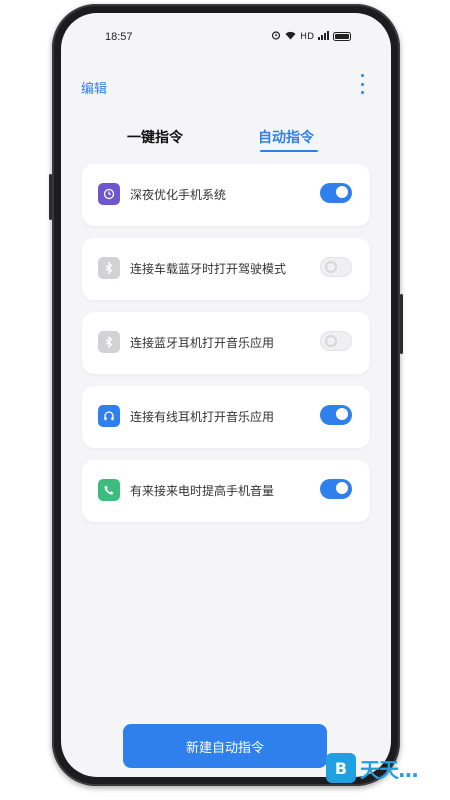  What do you see at coordinates (362, 84) in the screenshot?
I see `more-vertical-icon` at bounding box center [362, 84].